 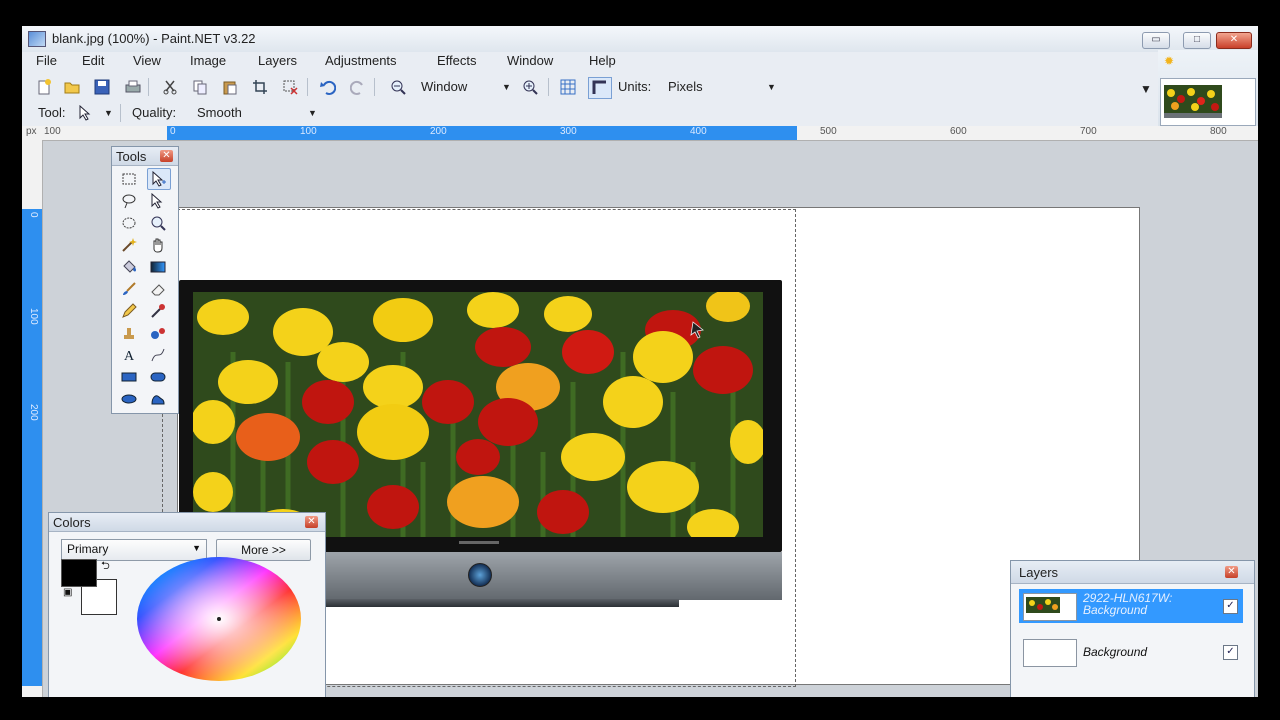 What do you see at coordinates (1156, 40) in the screenshot?
I see `minimize-button: ▭` at bounding box center [1156, 40].